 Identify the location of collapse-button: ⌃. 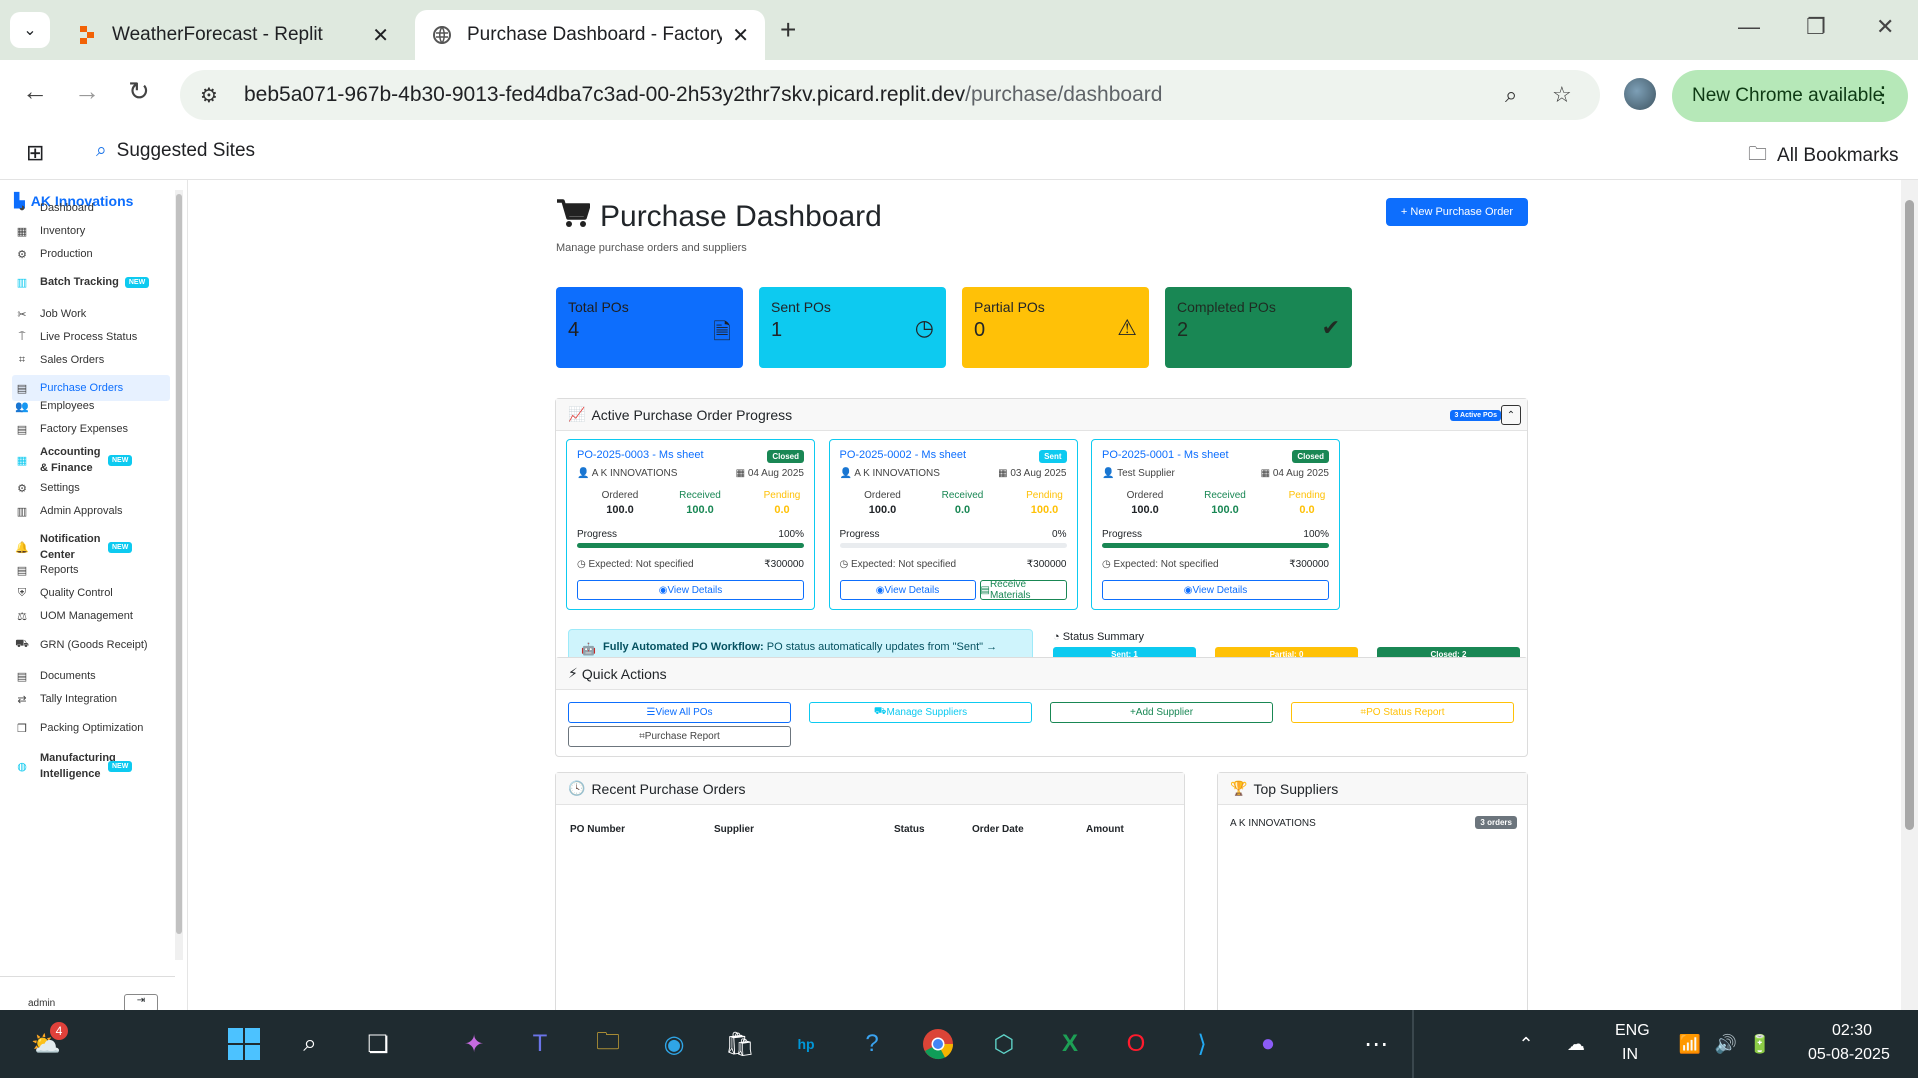
(1511, 415).